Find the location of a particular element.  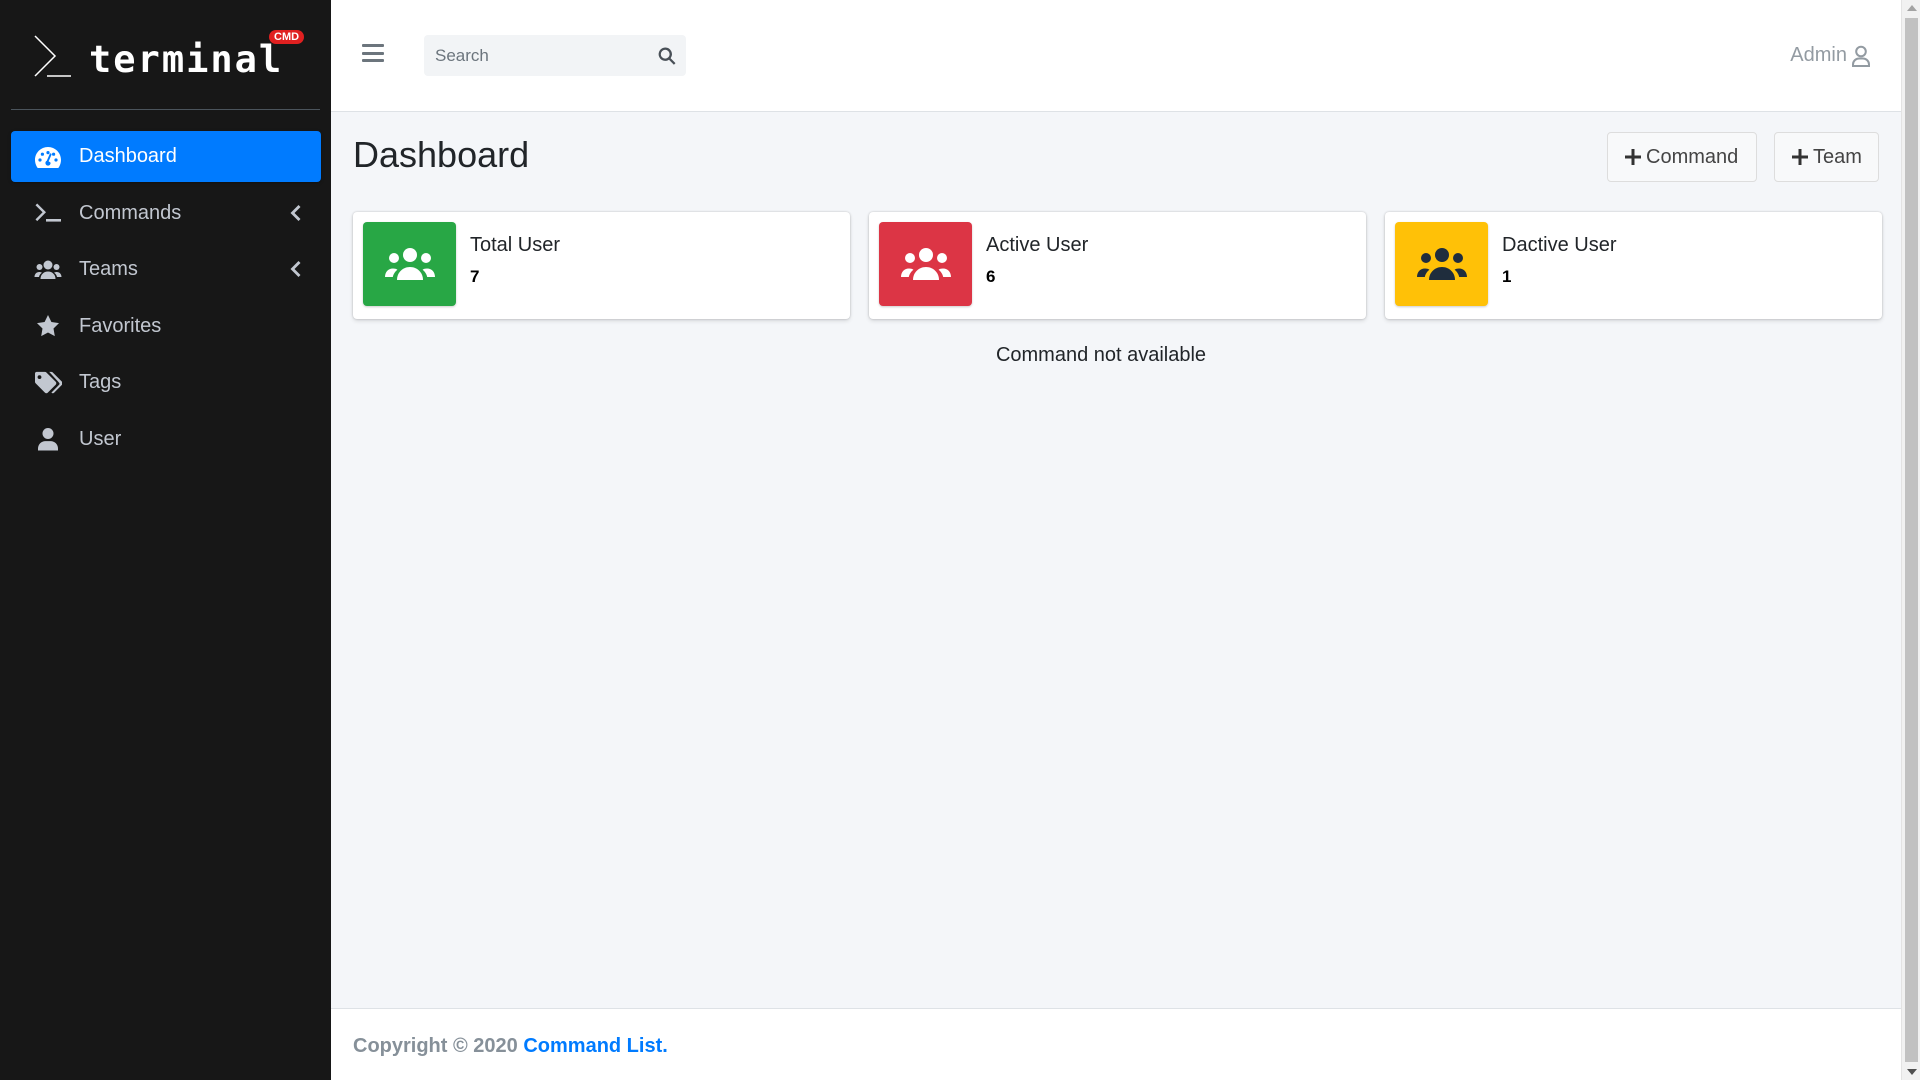

stat-value: 6 is located at coordinates (991, 276).